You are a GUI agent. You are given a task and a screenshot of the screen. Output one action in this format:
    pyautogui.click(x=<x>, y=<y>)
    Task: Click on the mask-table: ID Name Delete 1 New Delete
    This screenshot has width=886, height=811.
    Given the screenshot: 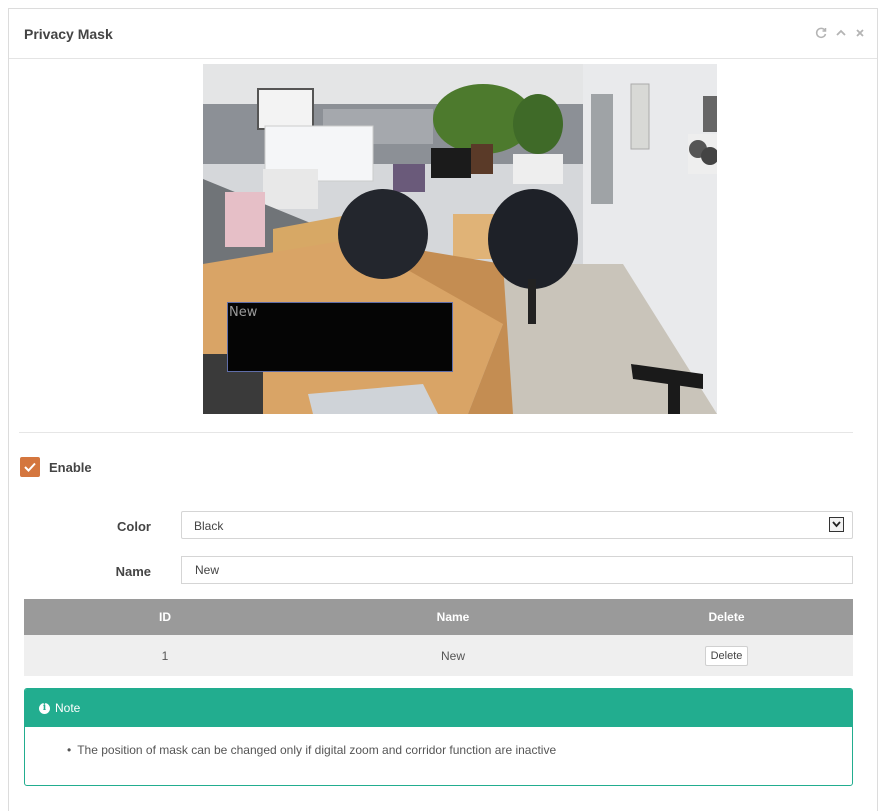 What is the action you would take?
    pyautogui.click(x=438, y=637)
    